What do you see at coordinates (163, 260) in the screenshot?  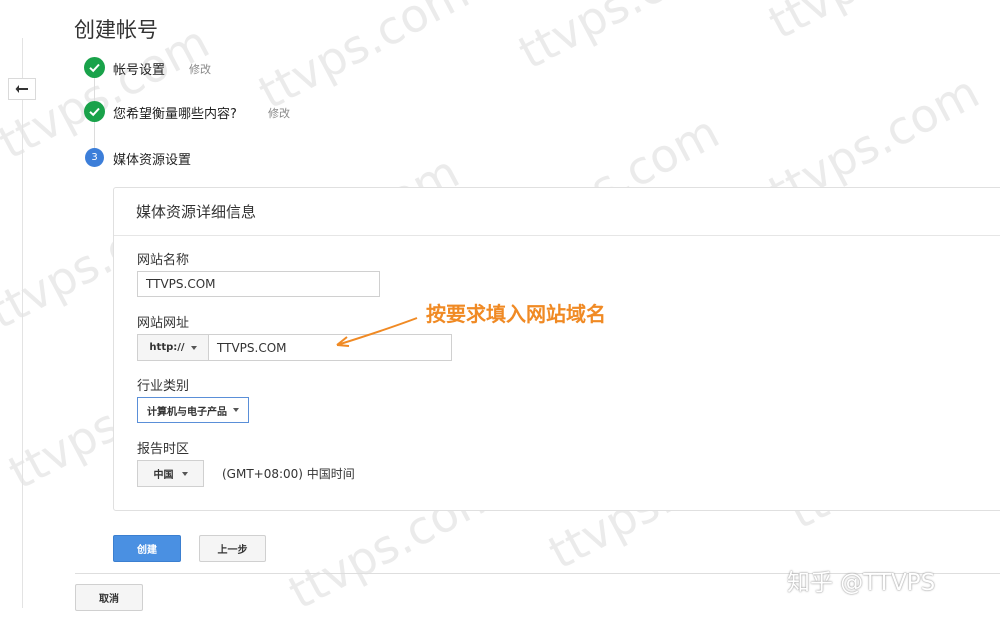 I see `site-name-label: 网站名称` at bounding box center [163, 260].